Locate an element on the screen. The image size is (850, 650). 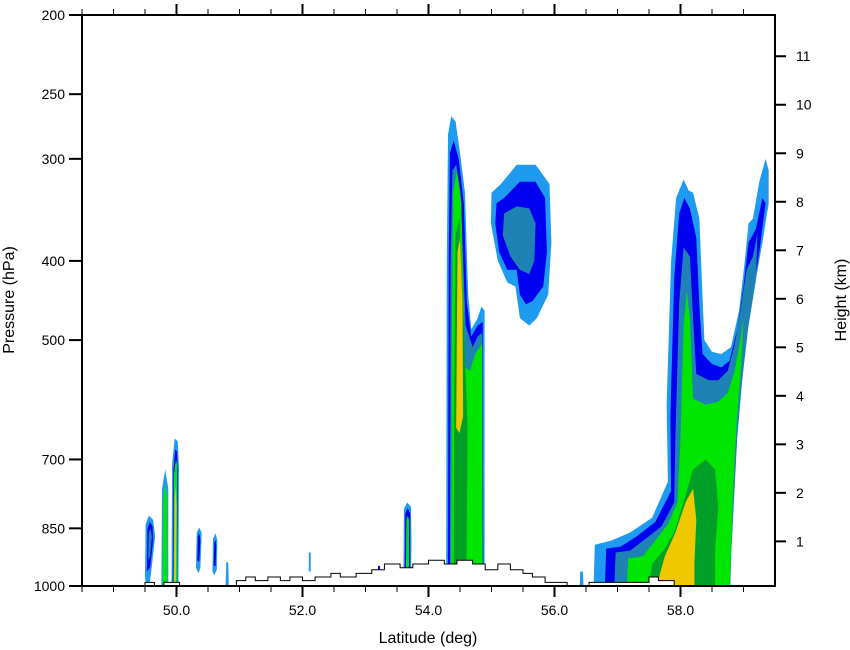
height-tick-label: 6 is located at coordinates (800, 299).